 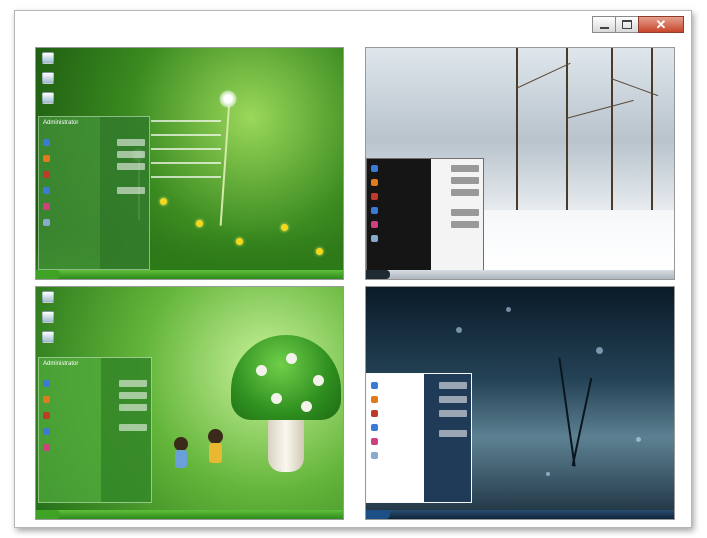 What do you see at coordinates (604, 24) in the screenshot?
I see `minimize-button` at bounding box center [604, 24].